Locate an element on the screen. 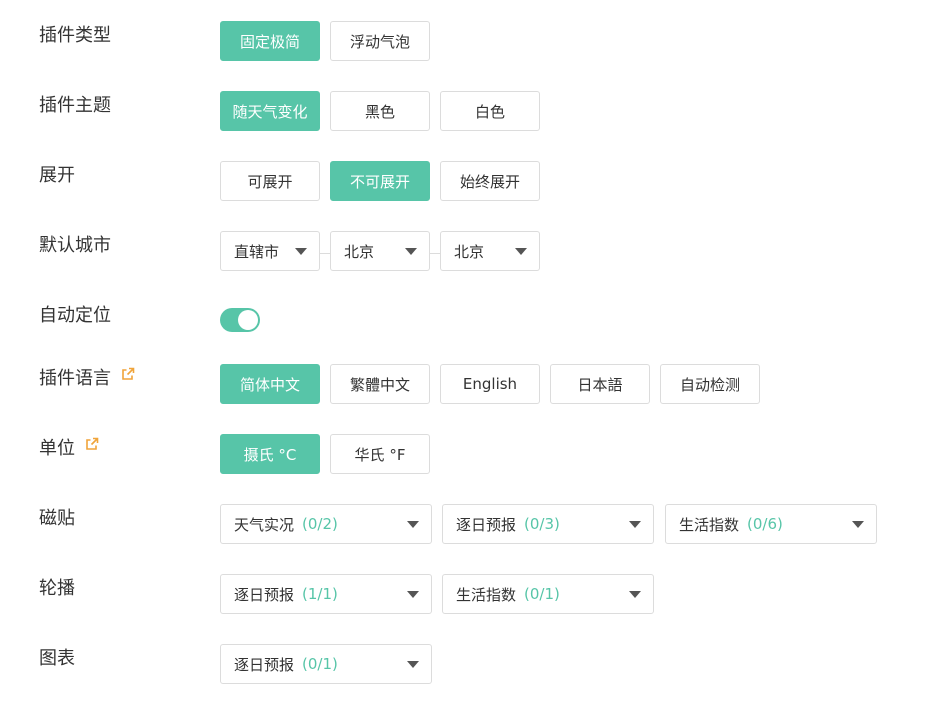 The image size is (930, 701). tiles-current-weather-select: 天气实况 (0/2) is located at coordinates (326, 524).